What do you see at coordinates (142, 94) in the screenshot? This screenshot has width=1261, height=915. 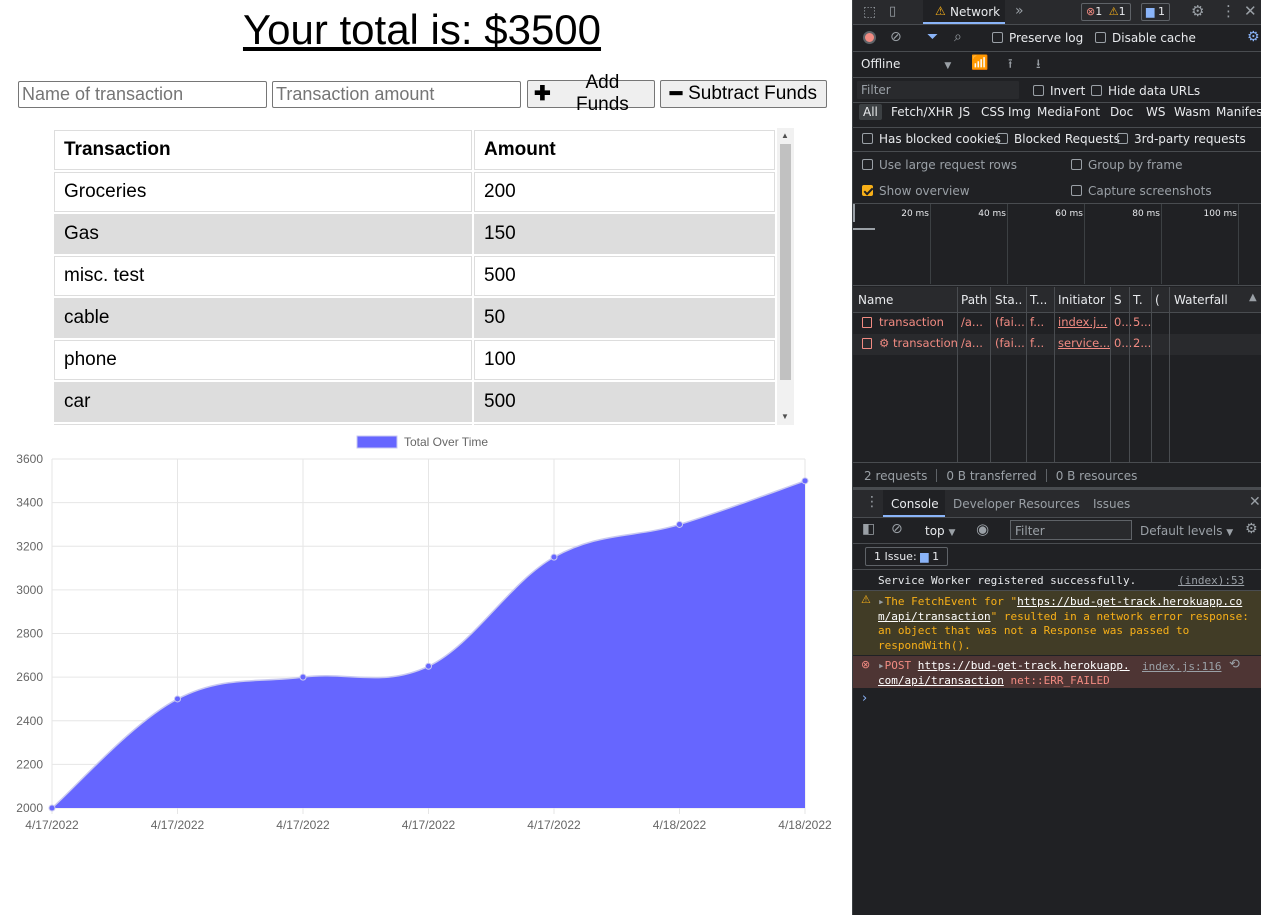 I see `transaction-name-input` at bounding box center [142, 94].